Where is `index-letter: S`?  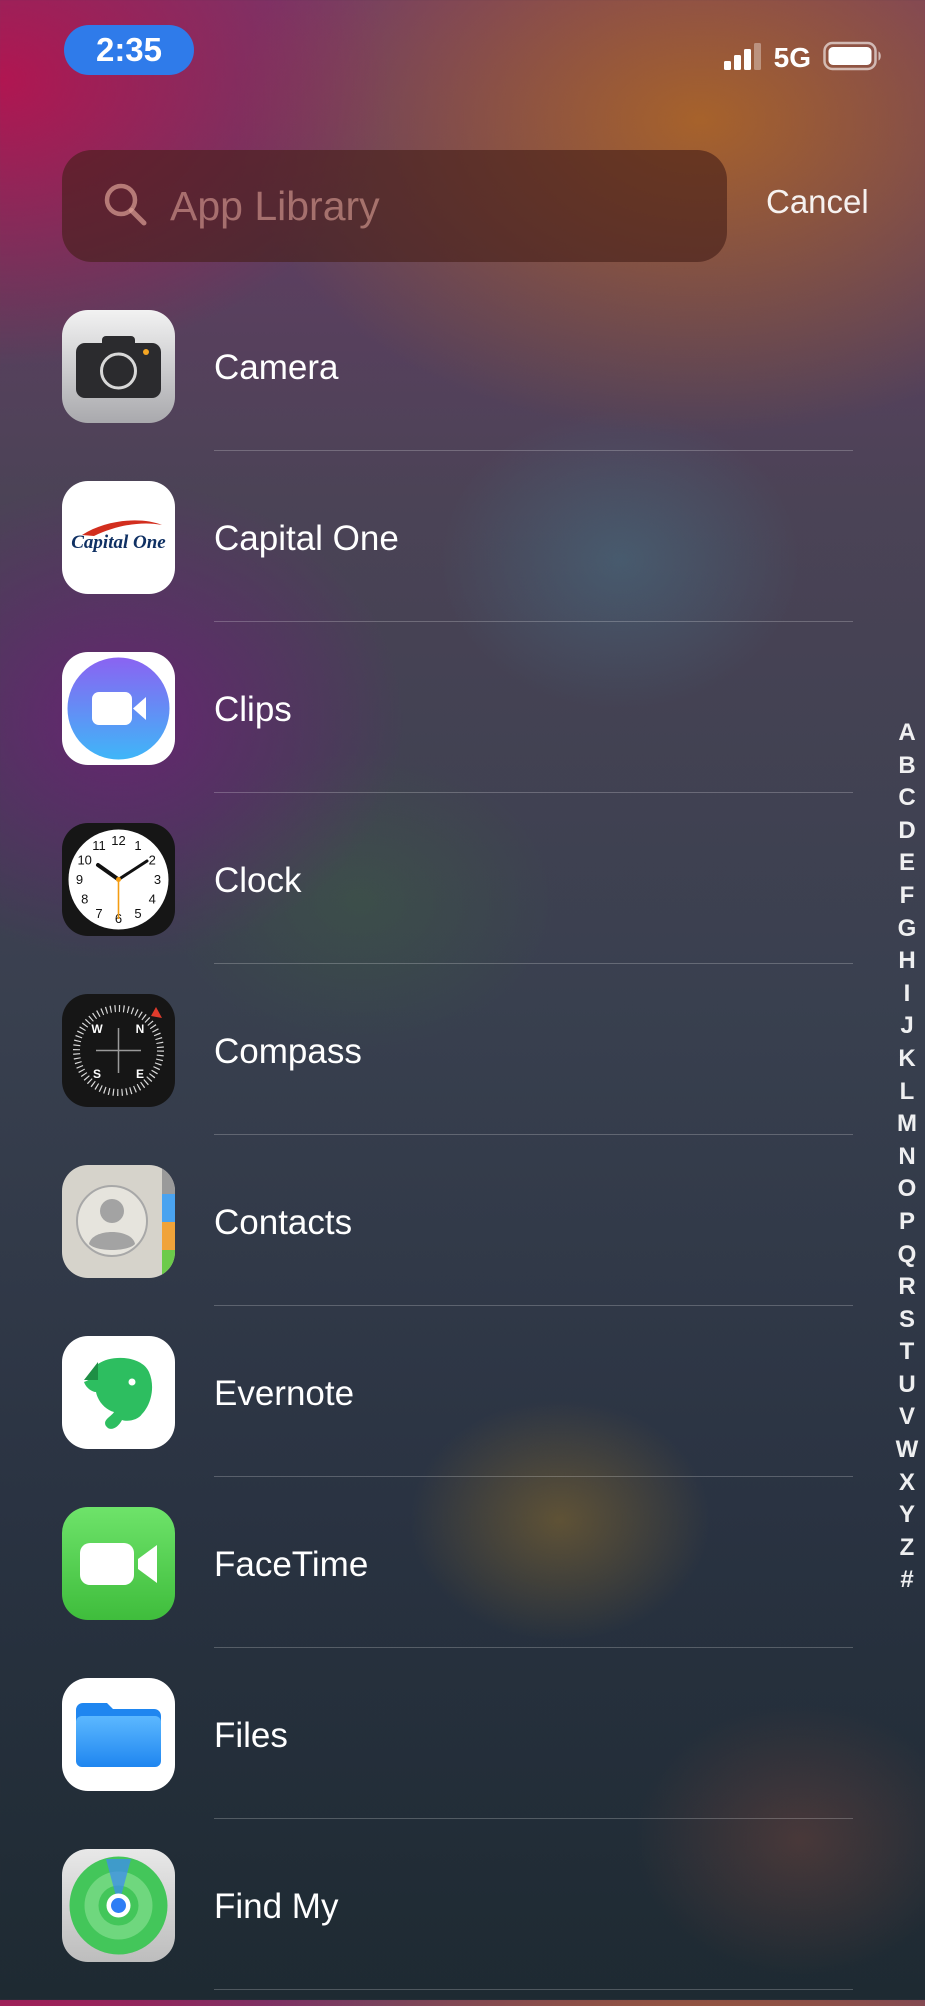 index-letter: S is located at coordinates (907, 1320).